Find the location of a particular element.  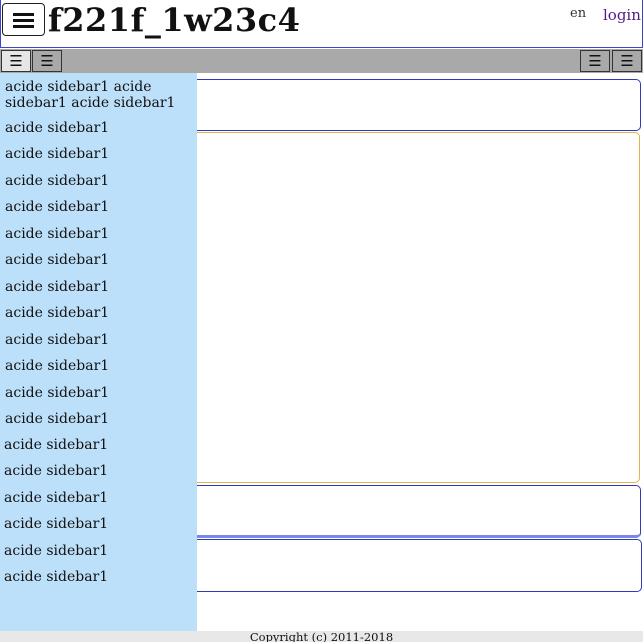

align-justify-right-button: ☰ is located at coordinates (627, 61).